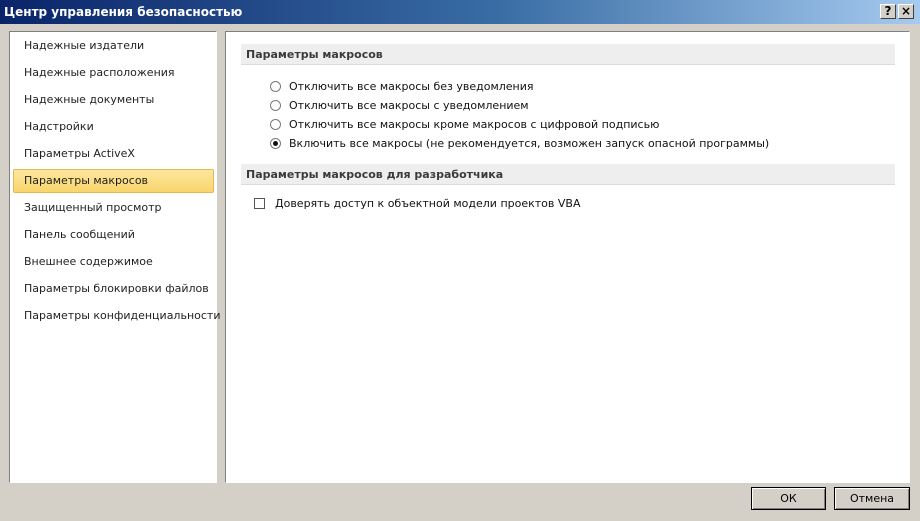 This screenshot has width=920, height=521. I want to click on sidebar-item-file-block-settings: Параметры блокировки файлов, so click(113, 289).